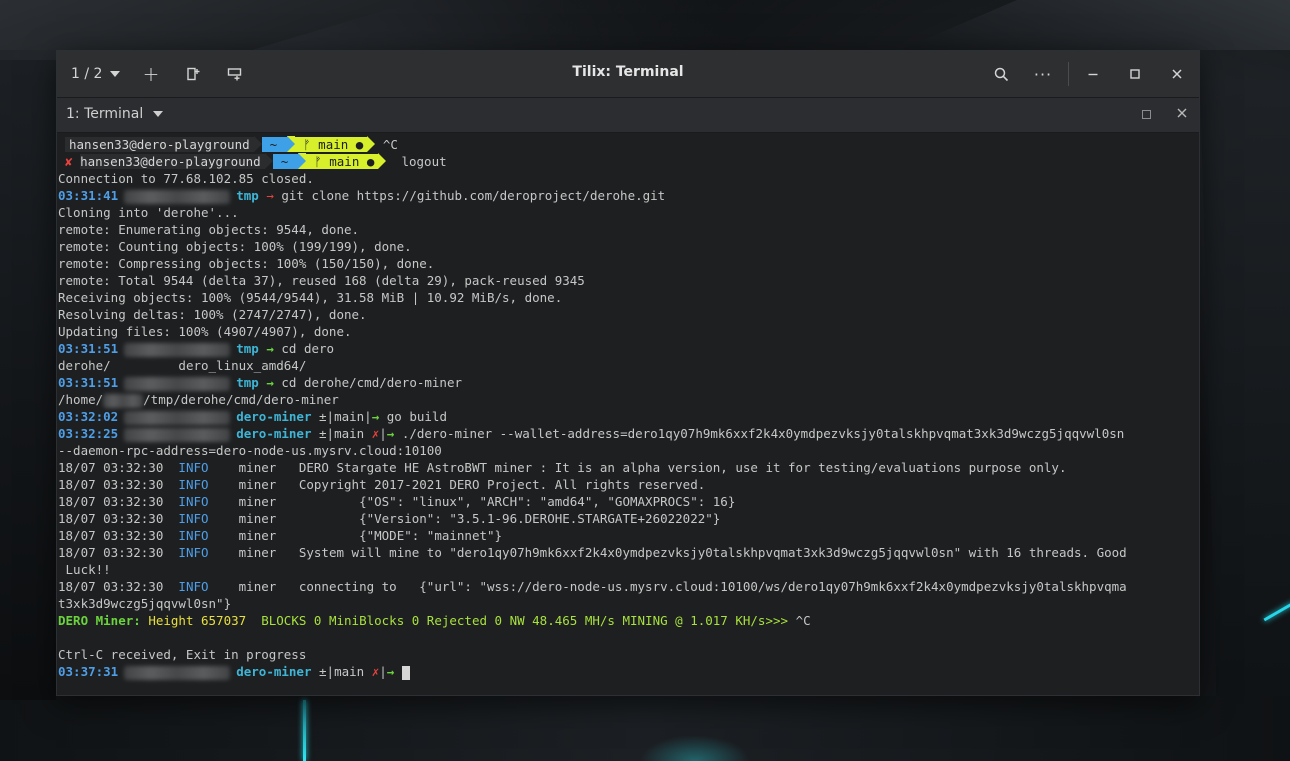 The image size is (1290, 761). I want to click on maximize-button, so click(1135, 74).